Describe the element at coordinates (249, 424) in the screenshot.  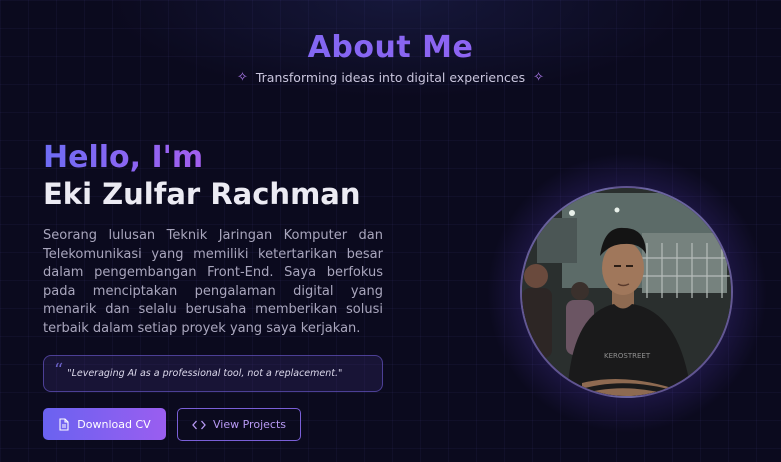
I see `view-projects-label: View Projects` at that location.